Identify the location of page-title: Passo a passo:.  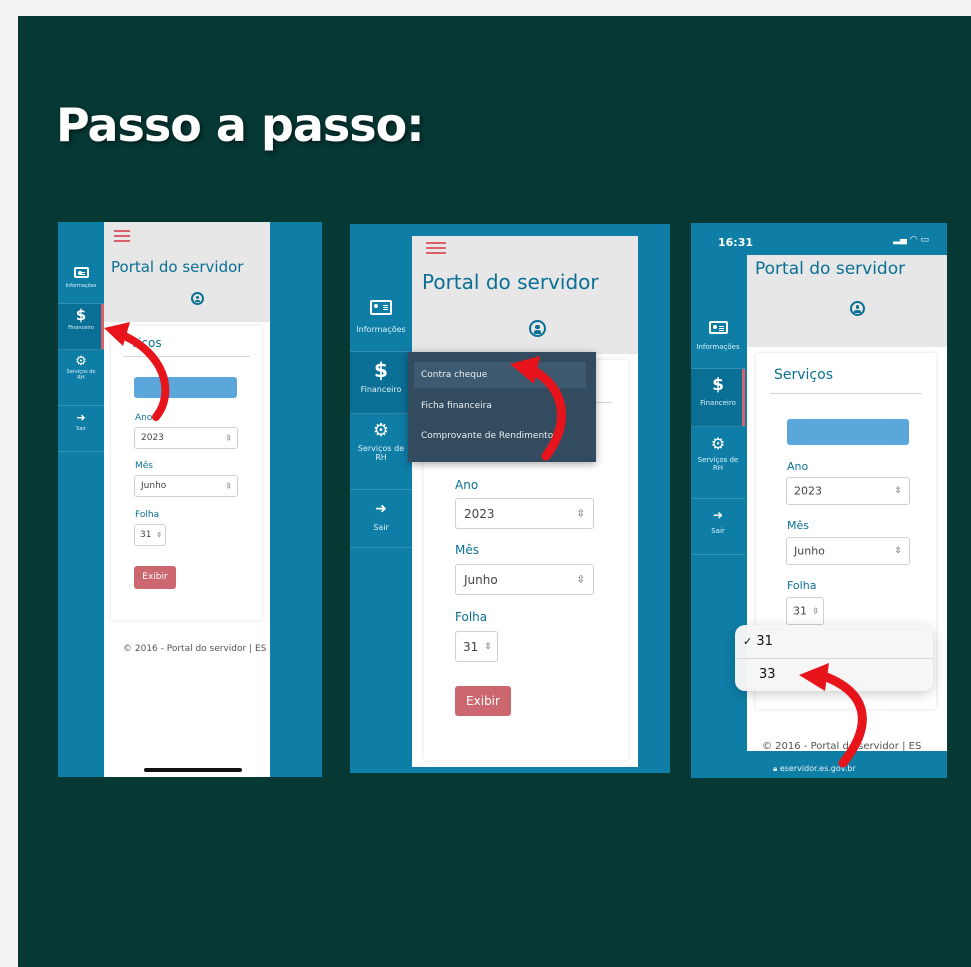
(240, 125).